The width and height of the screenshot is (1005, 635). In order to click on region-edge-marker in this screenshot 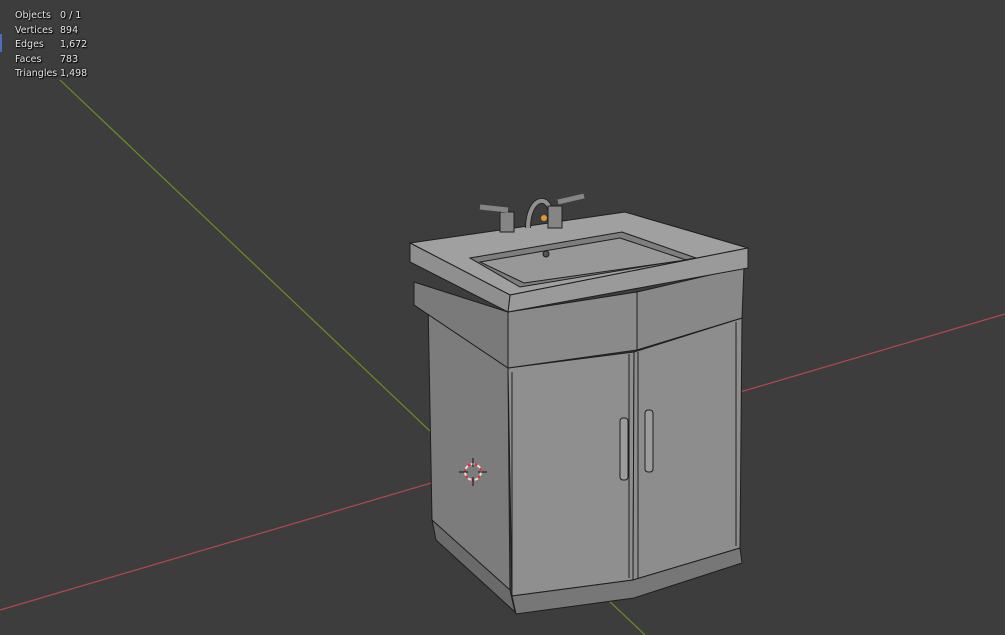, I will do `click(1, 43)`.